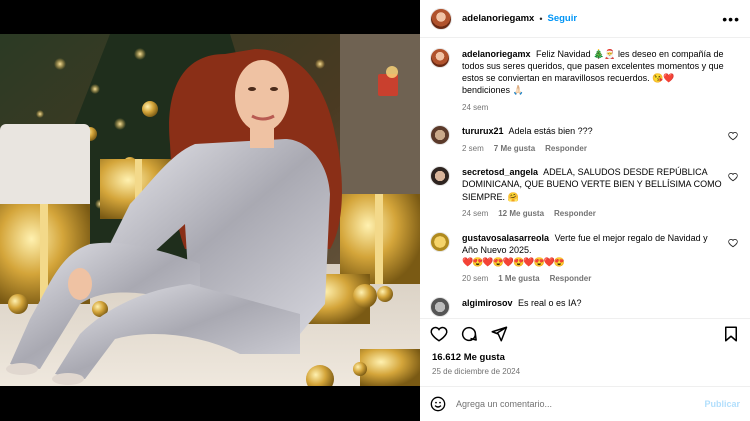 The image size is (750, 421). What do you see at coordinates (521, 214) in the screenshot?
I see `comment-likes: 12 Me gusta` at bounding box center [521, 214].